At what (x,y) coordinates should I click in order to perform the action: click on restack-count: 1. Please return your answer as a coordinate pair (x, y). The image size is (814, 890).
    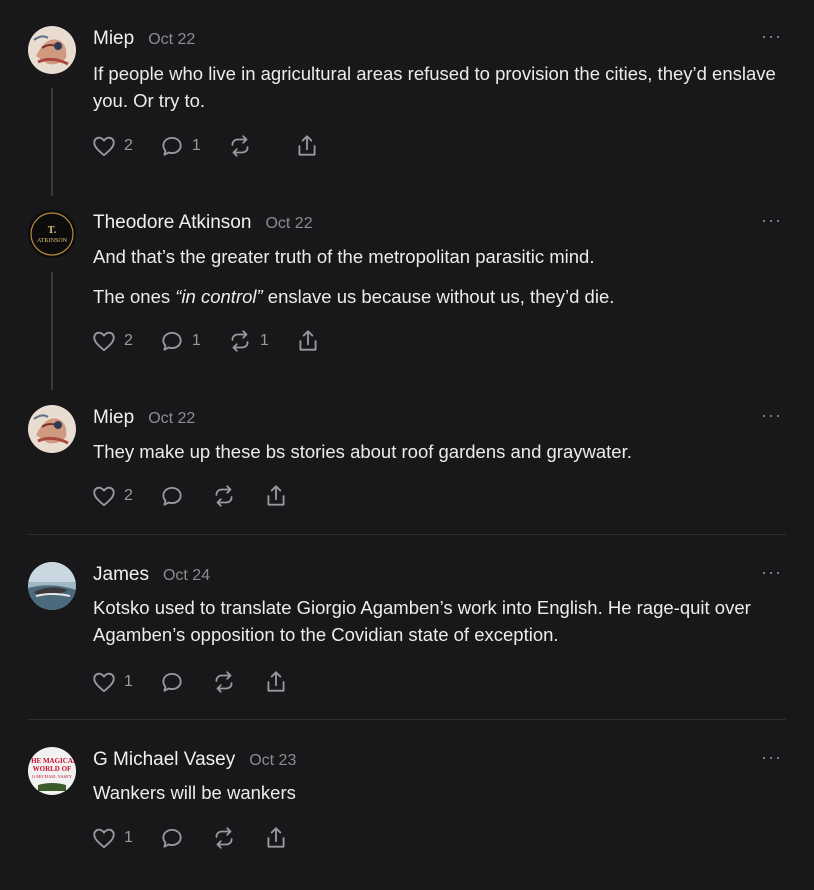
    Looking at the image, I should click on (264, 340).